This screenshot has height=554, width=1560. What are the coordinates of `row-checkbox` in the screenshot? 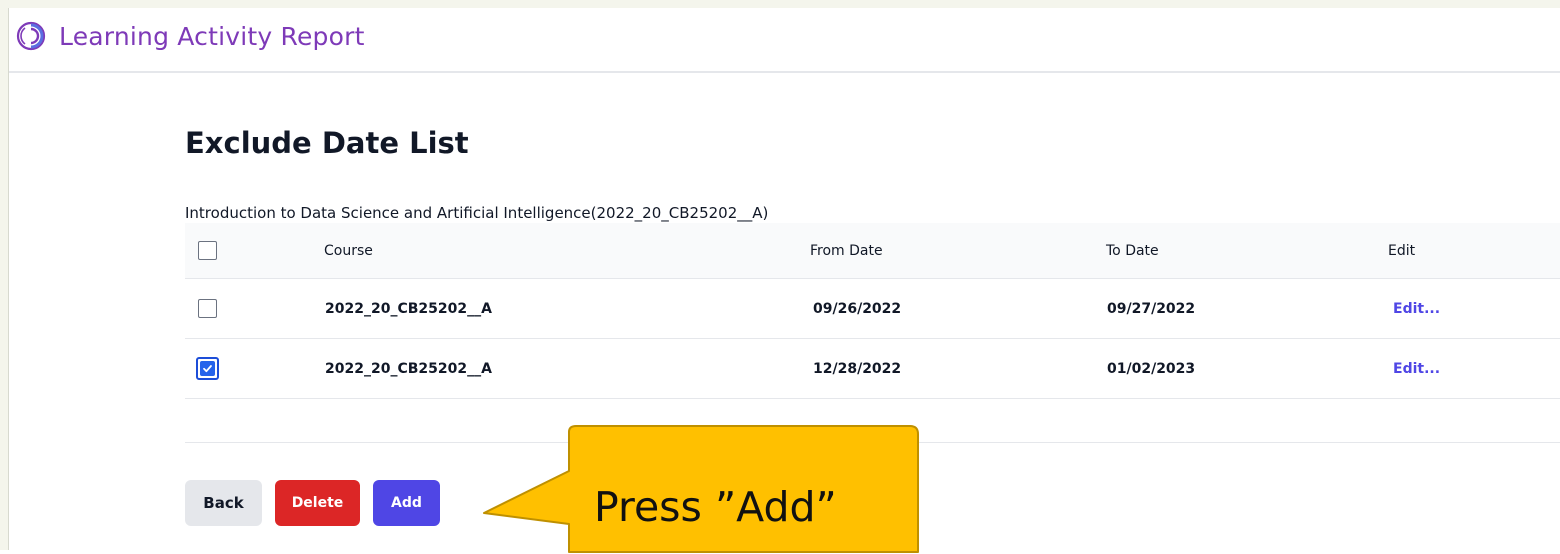 It's located at (207, 308).